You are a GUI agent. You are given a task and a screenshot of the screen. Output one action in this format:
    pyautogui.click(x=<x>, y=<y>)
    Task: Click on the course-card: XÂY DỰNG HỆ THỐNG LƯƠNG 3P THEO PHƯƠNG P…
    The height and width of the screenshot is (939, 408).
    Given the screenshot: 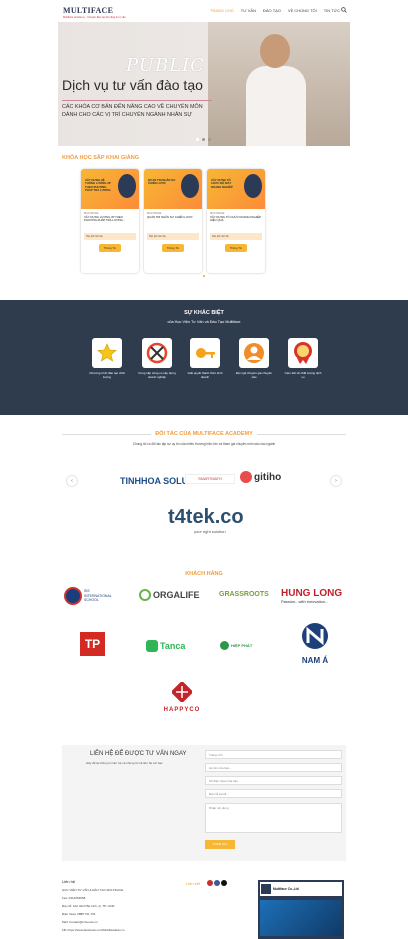 What is the action you would take?
    pyautogui.click(x=110, y=221)
    